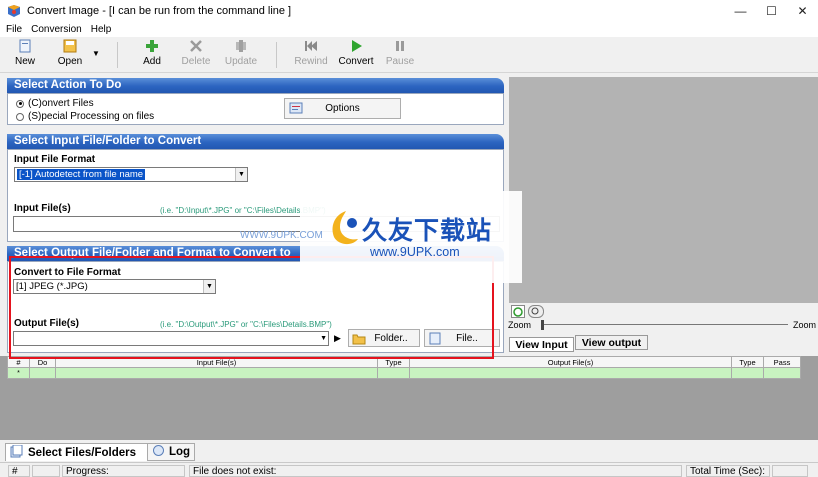  What do you see at coordinates (337, 338) in the screenshot?
I see `play-arrow-icon: ▶` at bounding box center [337, 338].